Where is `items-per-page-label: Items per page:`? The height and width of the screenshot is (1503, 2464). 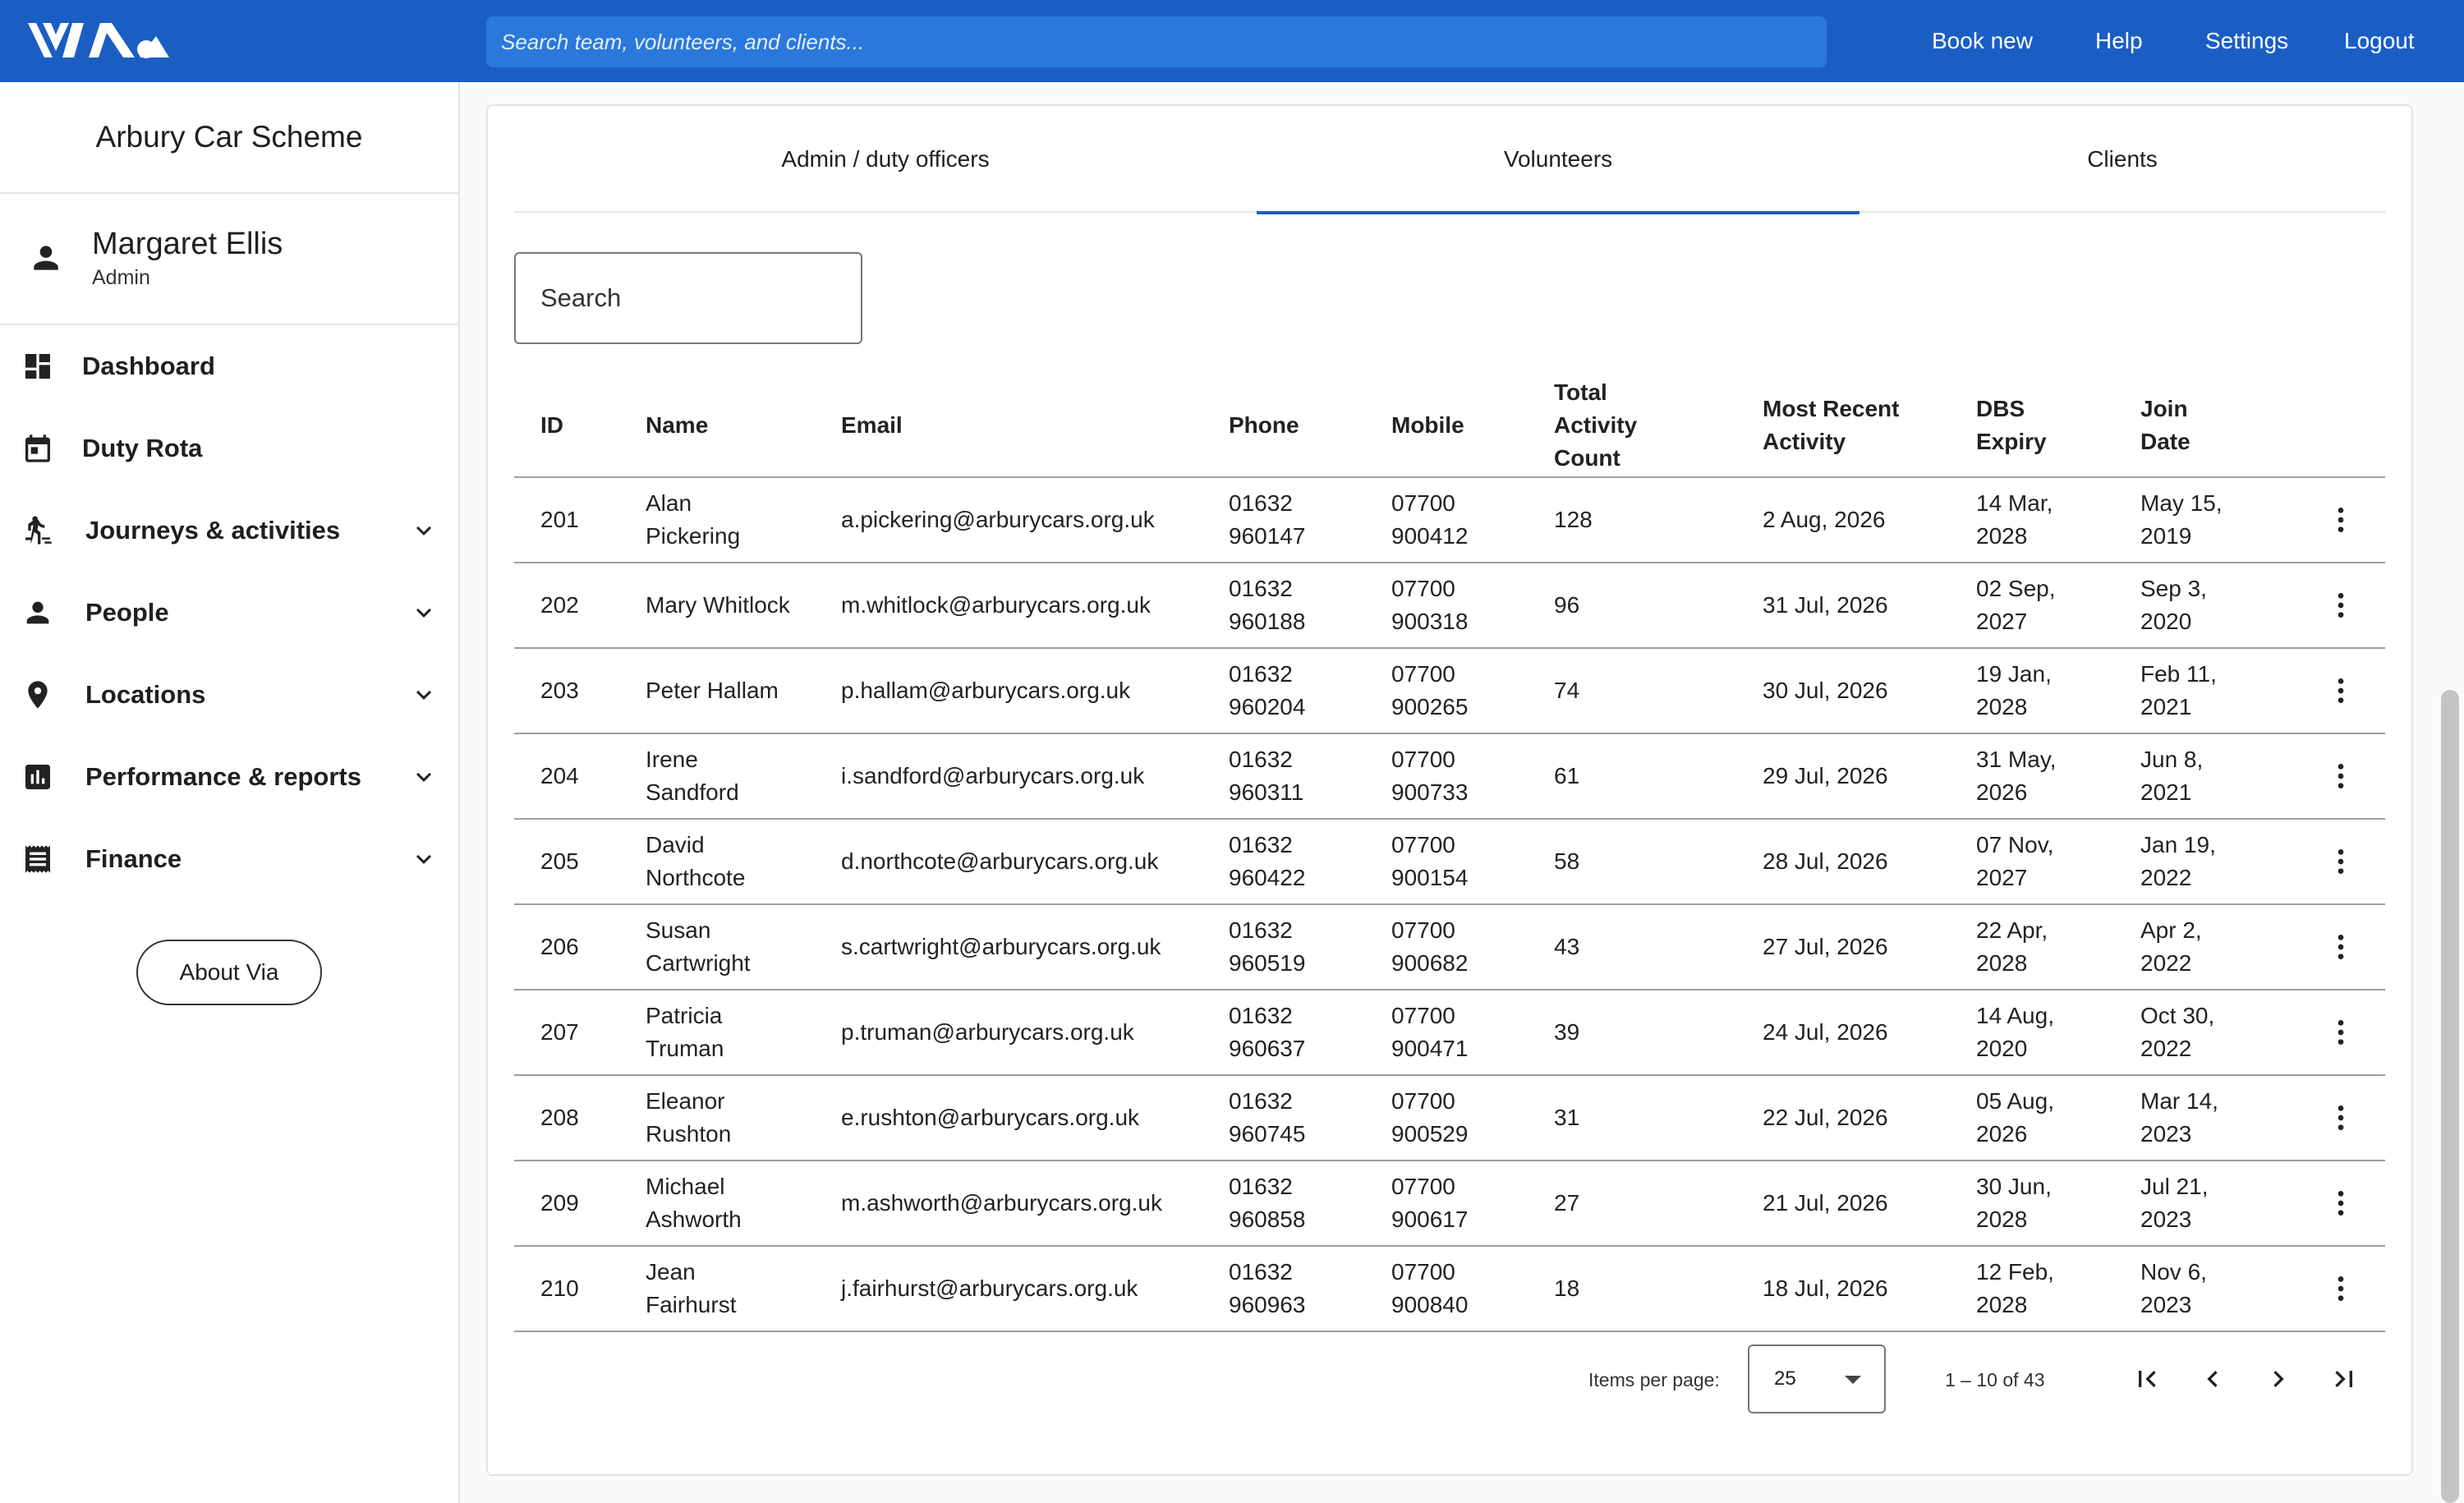
items-per-page-label: Items per page: is located at coordinates (1654, 1379).